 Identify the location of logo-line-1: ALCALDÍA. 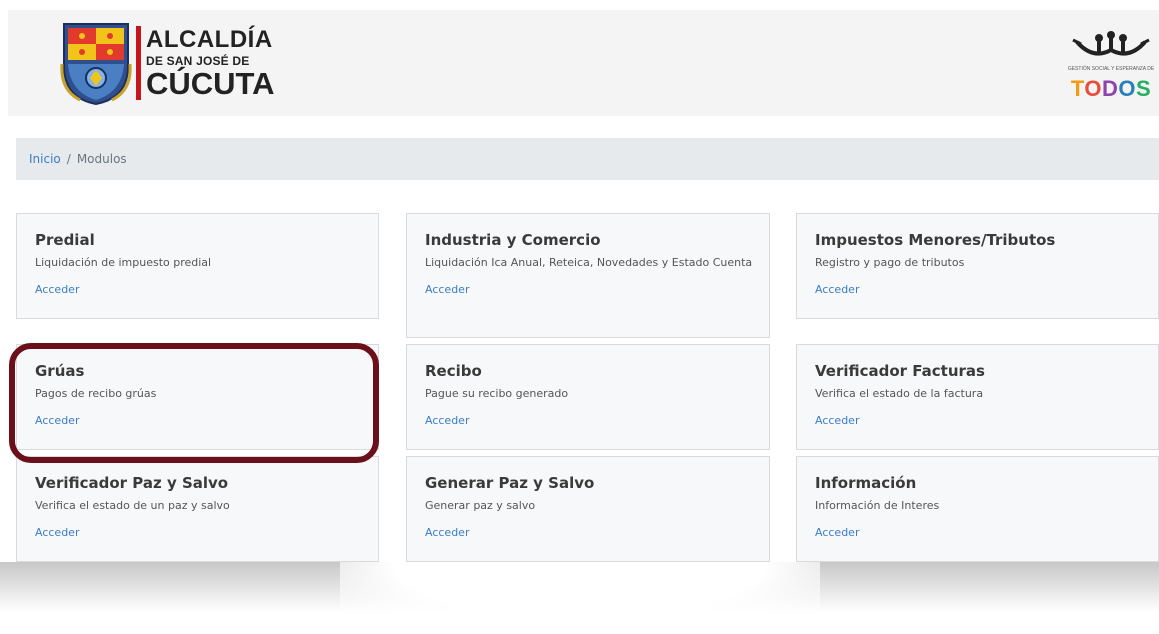
(209, 39).